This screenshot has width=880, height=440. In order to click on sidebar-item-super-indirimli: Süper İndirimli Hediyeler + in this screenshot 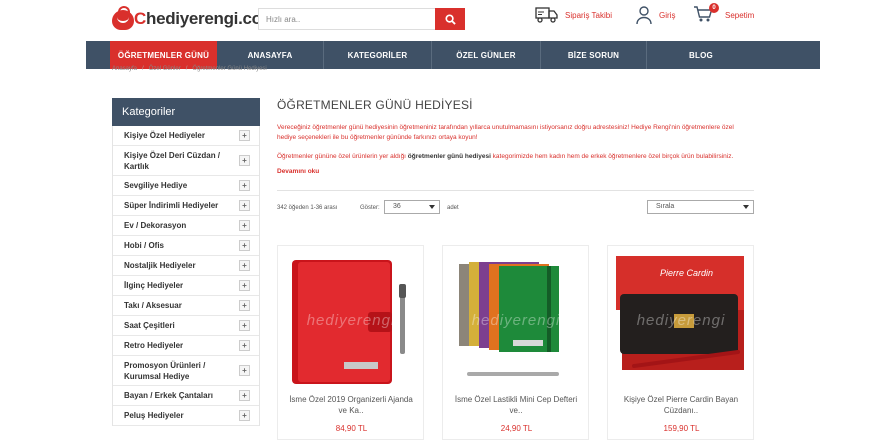, I will do `click(186, 206)`.